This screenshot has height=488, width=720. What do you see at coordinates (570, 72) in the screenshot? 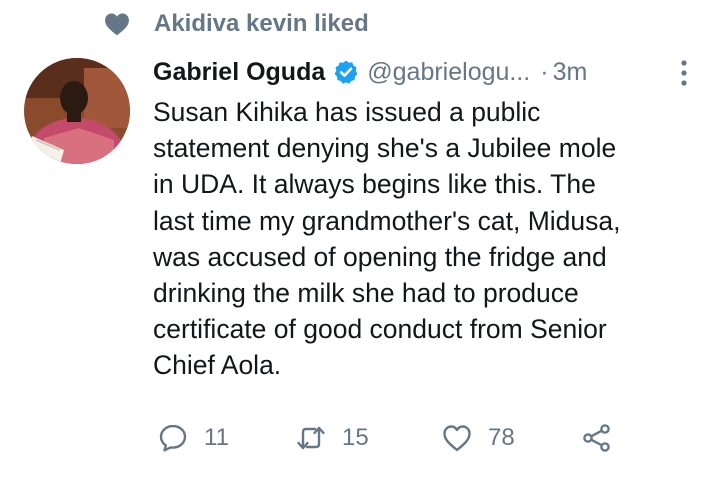
I see `tweet-timestamp: 3m` at bounding box center [570, 72].